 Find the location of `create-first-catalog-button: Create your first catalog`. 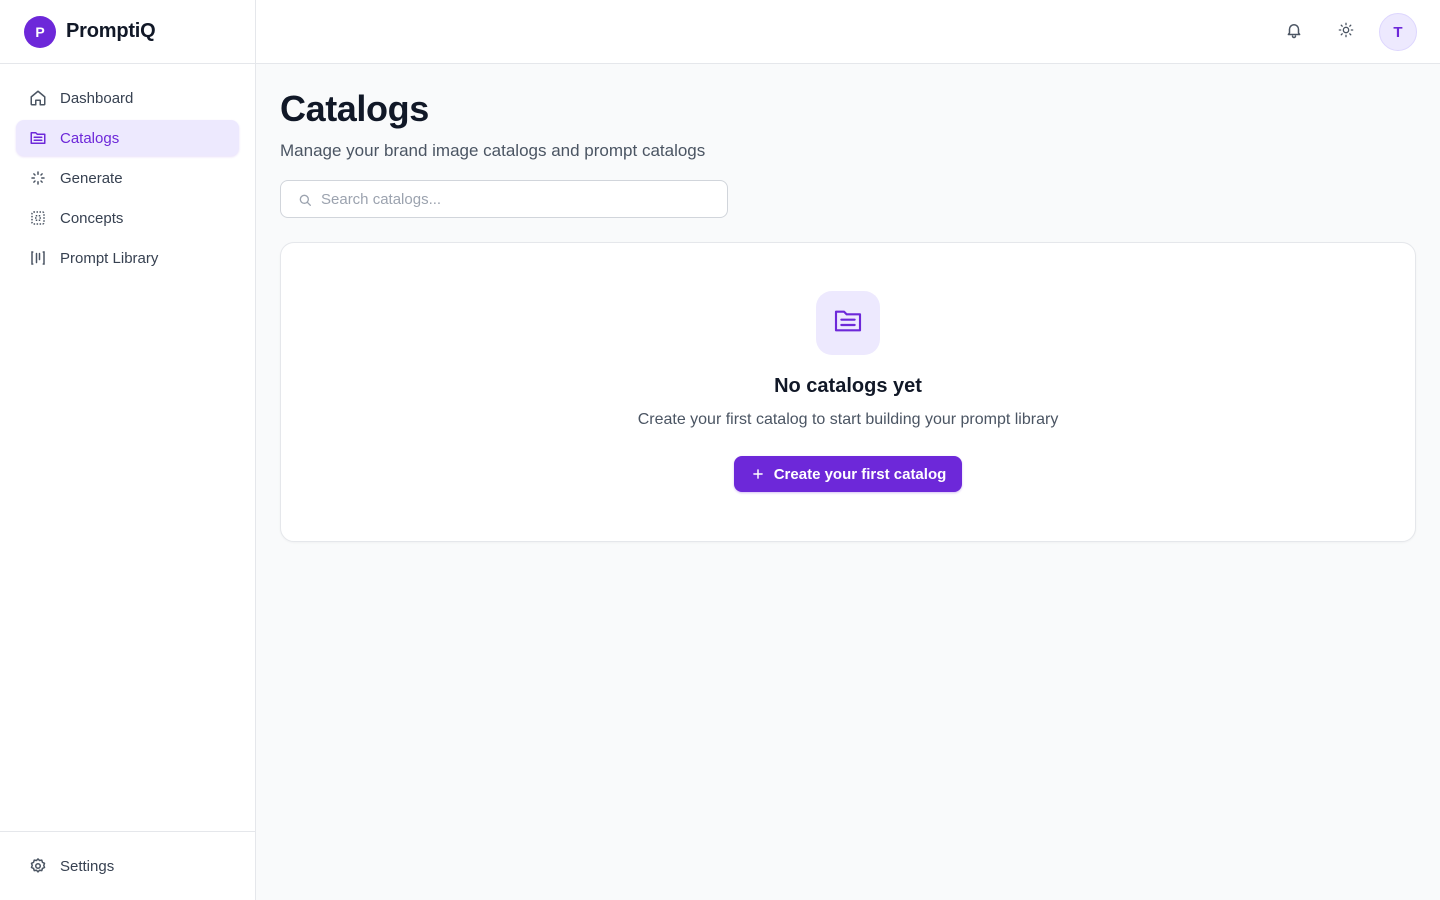

create-first-catalog-button: Create your first catalog is located at coordinates (848, 474).